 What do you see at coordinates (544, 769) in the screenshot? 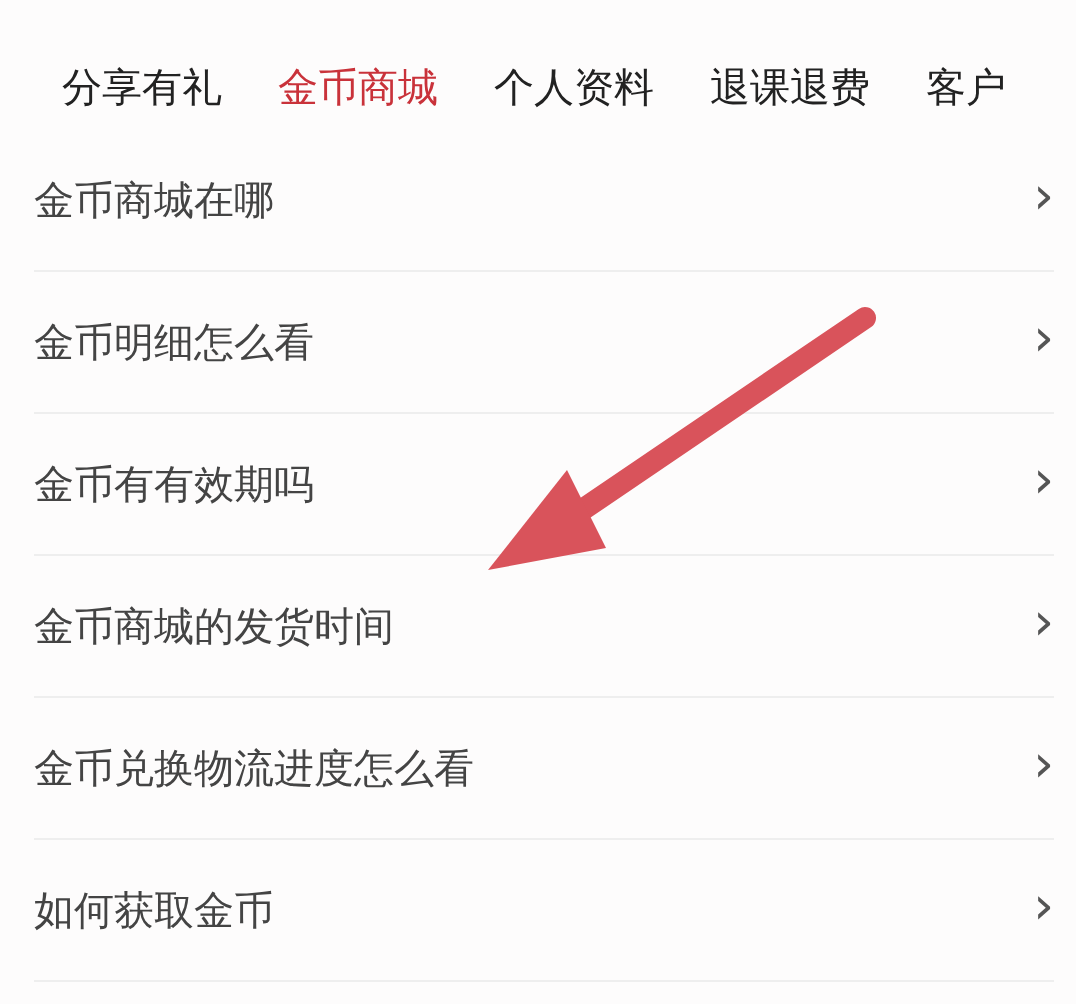
I see `question-item: 金币兑换物流进度怎么看 ›` at bounding box center [544, 769].